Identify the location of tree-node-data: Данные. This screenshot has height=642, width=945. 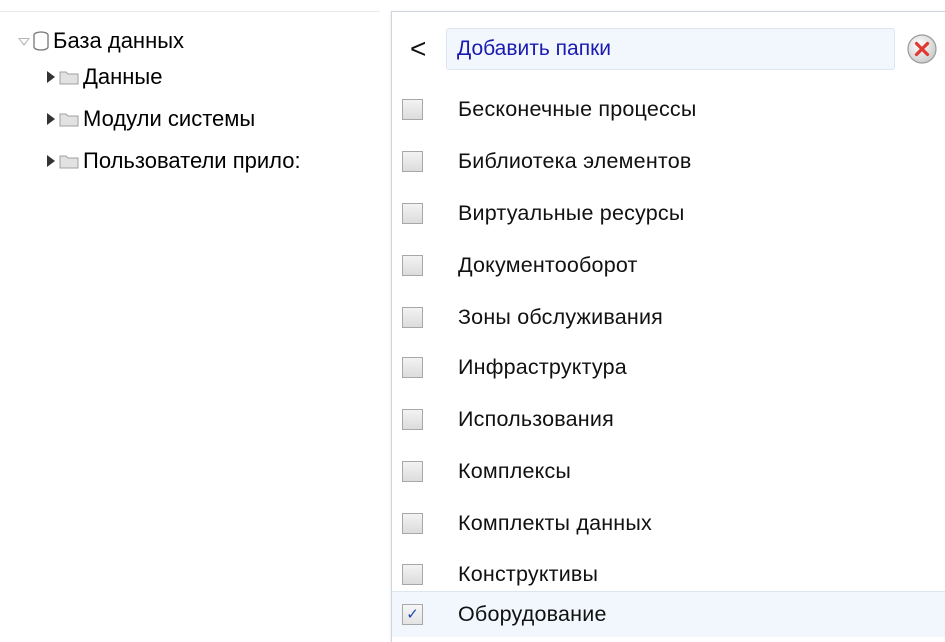
(104, 77).